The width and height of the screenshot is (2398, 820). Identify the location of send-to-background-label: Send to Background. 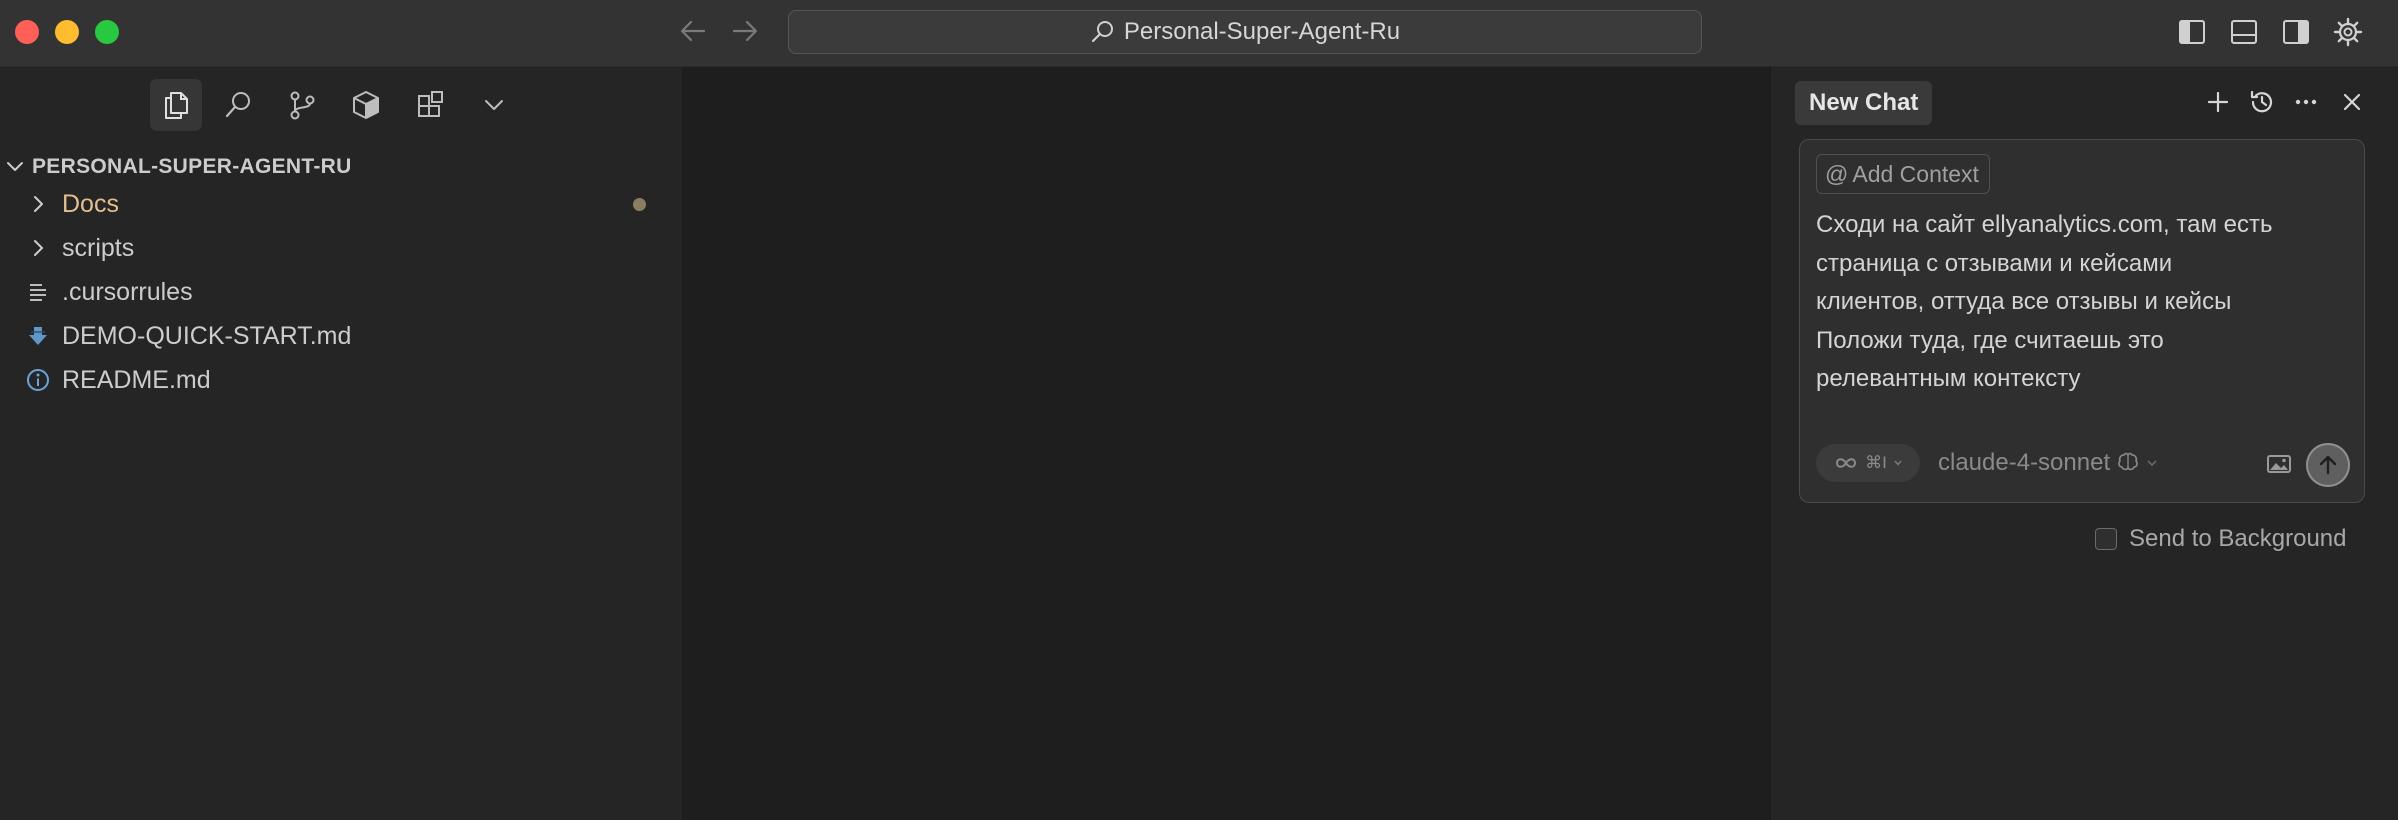
(2238, 538).